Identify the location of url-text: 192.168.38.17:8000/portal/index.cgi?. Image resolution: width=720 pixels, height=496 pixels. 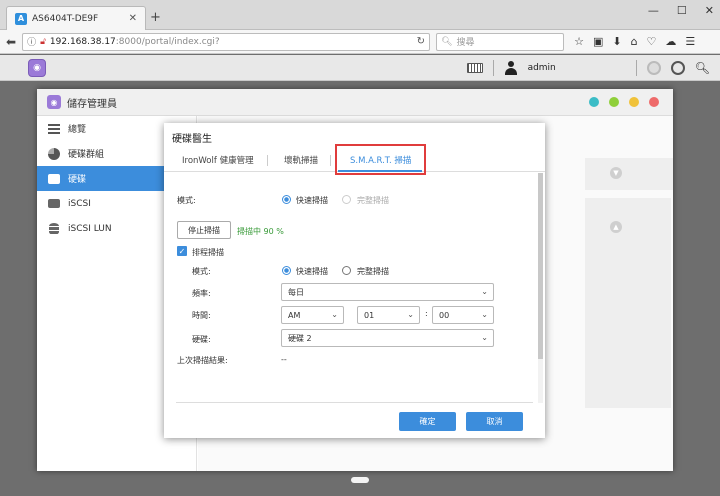
(231, 42).